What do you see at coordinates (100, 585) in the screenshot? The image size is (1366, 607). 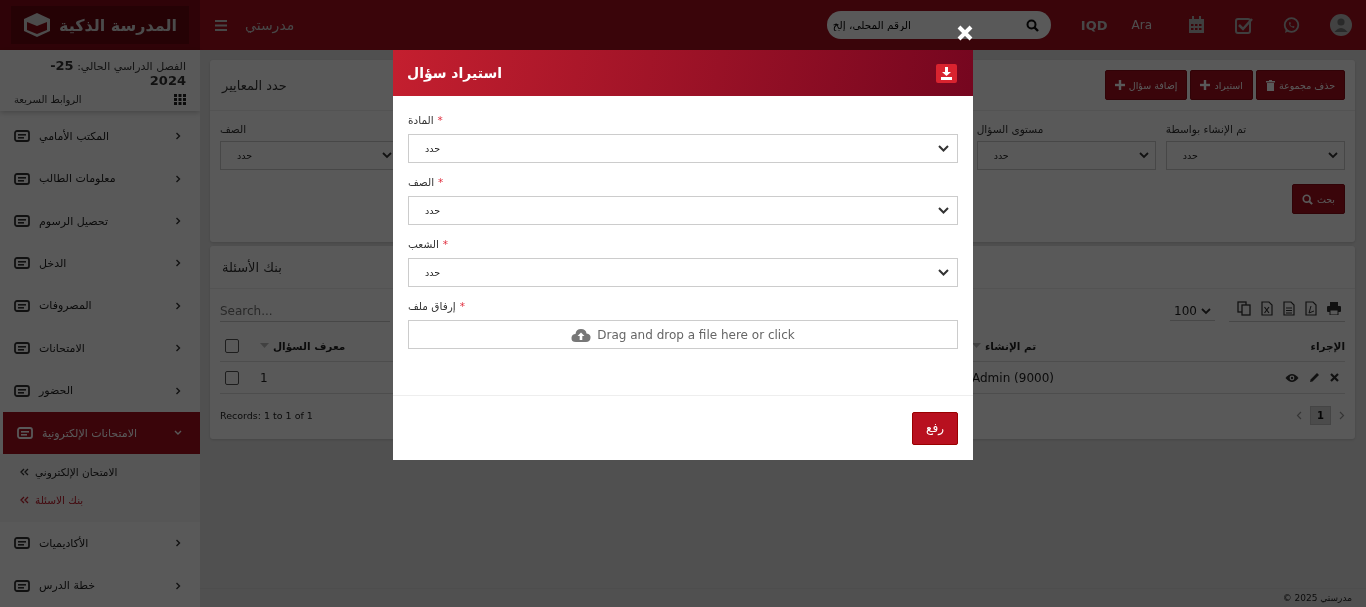 I see `sidebar-item: خطة الدرس` at bounding box center [100, 585].